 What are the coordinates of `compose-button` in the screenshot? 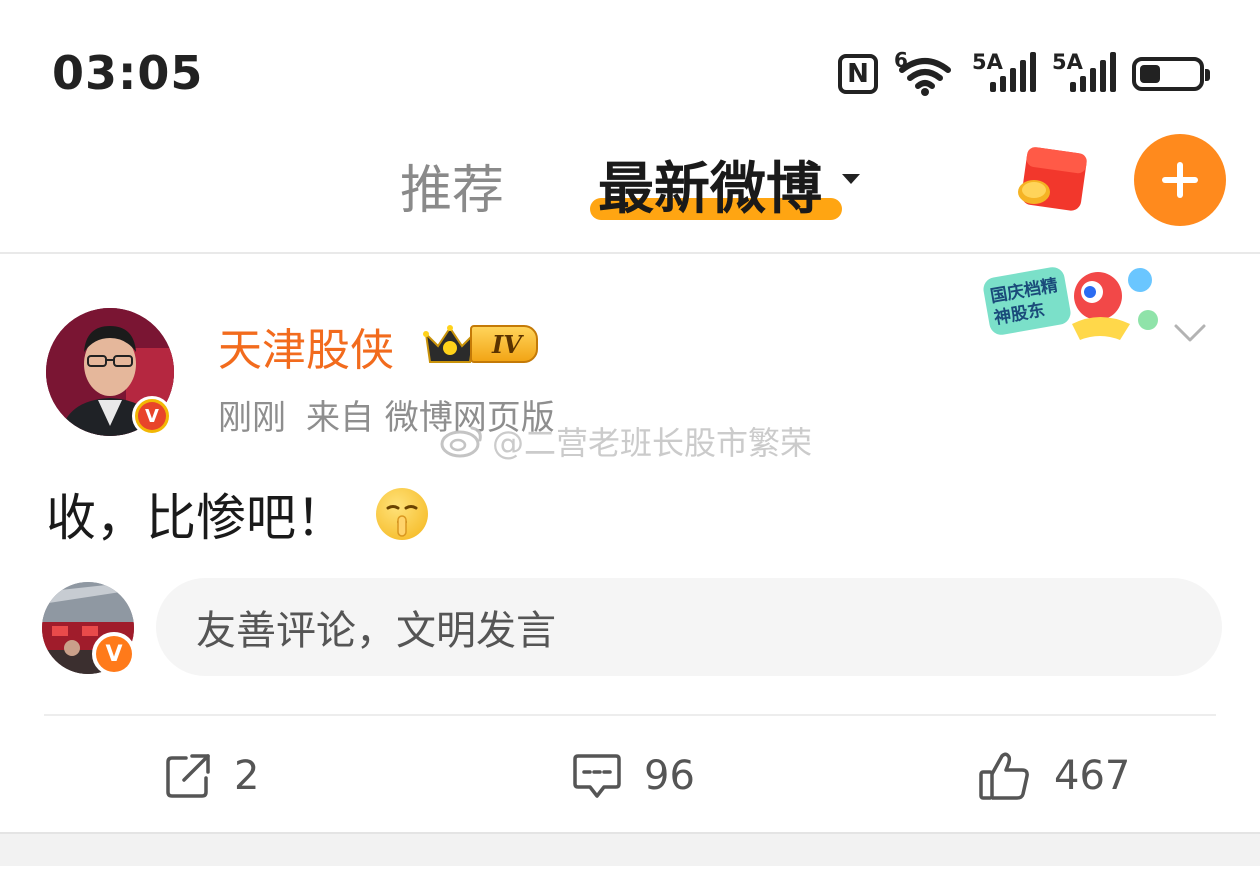 It's located at (1180, 180).